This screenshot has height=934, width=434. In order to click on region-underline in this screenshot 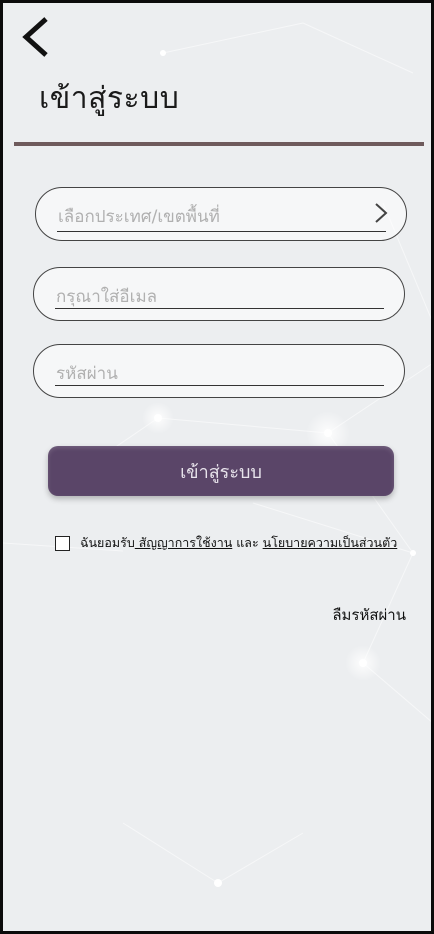, I will do `click(221, 231)`.